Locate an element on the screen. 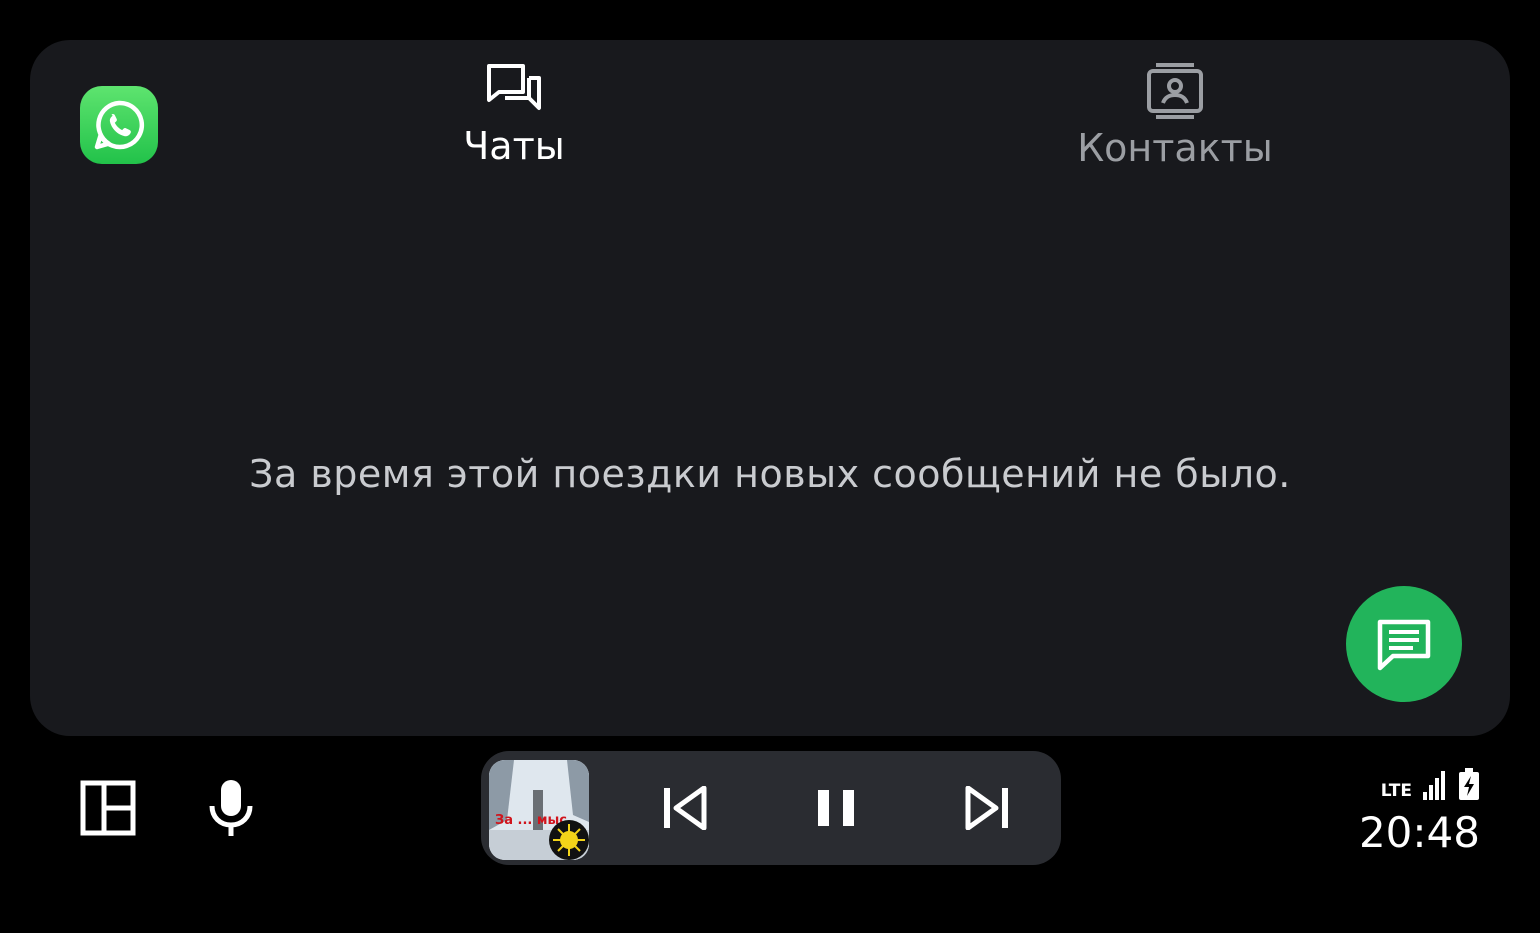  skip-previous-button is located at coordinates (685, 808).